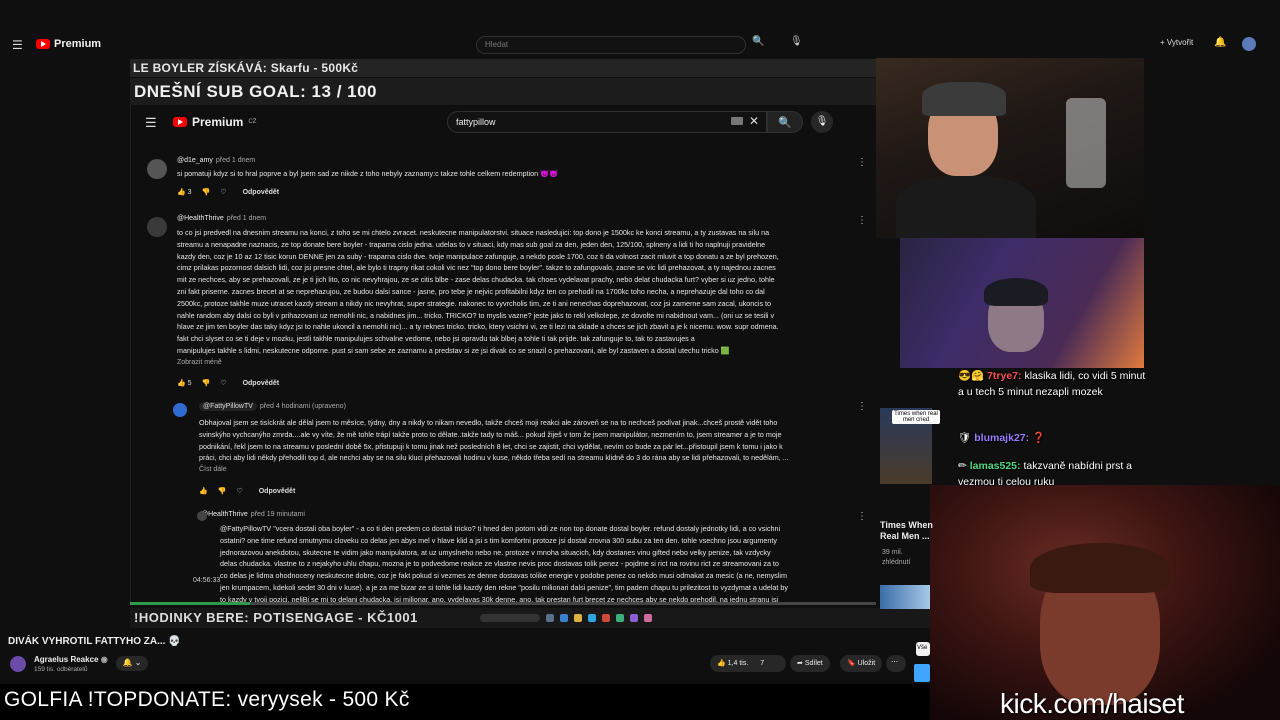  What do you see at coordinates (199, 362) in the screenshot?
I see `show-less-link: Zobrazit méně` at bounding box center [199, 362].